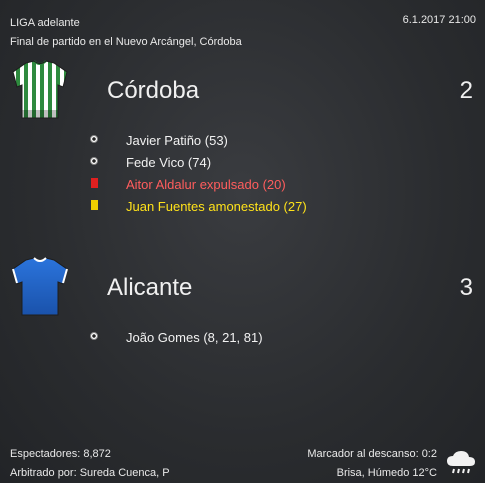 The width and height of the screenshot is (485, 483). What do you see at coordinates (242, 141) in the screenshot?
I see `list-item: Javier Patiño (53)` at bounding box center [242, 141].